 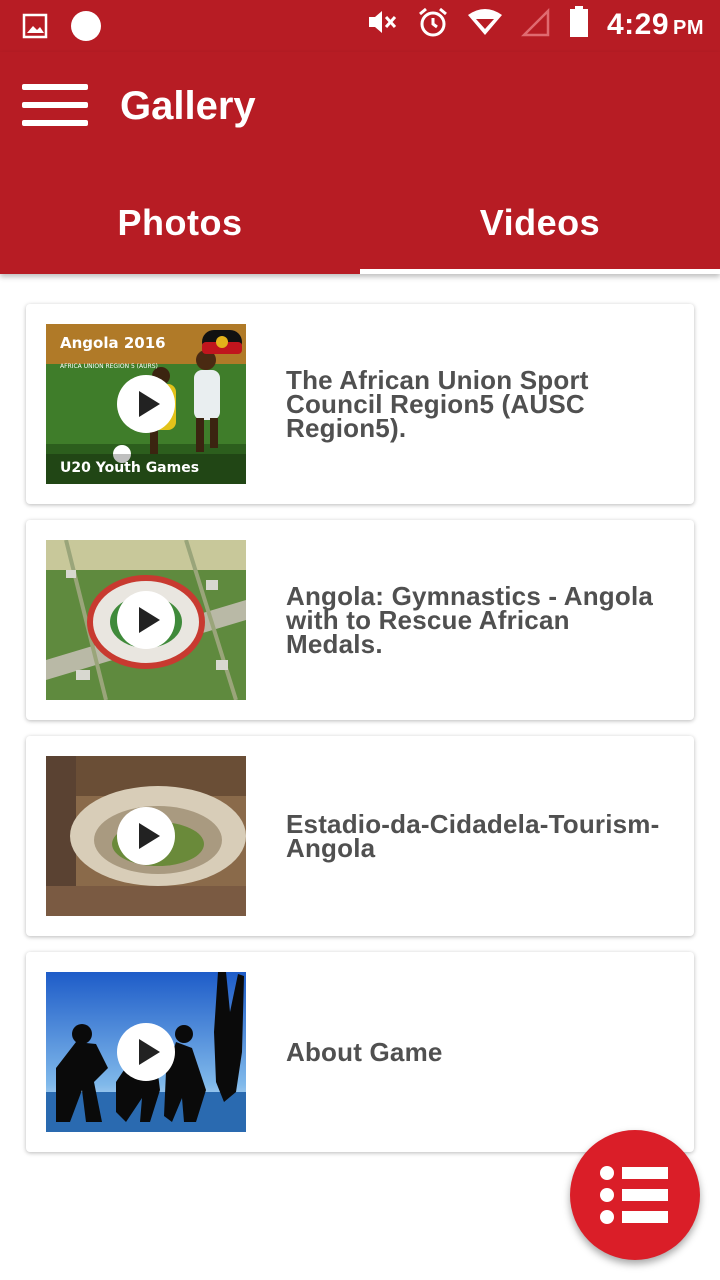 What do you see at coordinates (473, 836) in the screenshot?
I see `video-title: Estadio-da-Cidadela-Tourism-Angola` at bounding box center [473, 836].